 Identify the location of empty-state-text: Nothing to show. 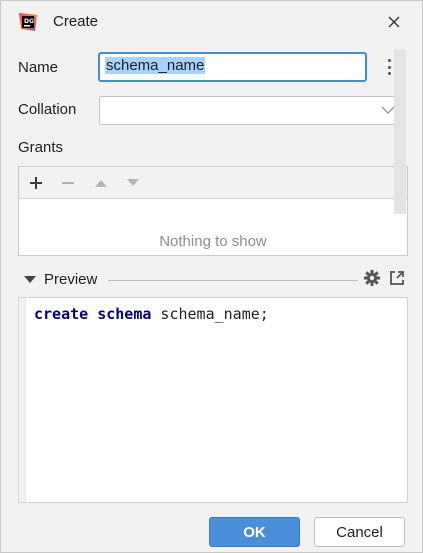
(213, 241).